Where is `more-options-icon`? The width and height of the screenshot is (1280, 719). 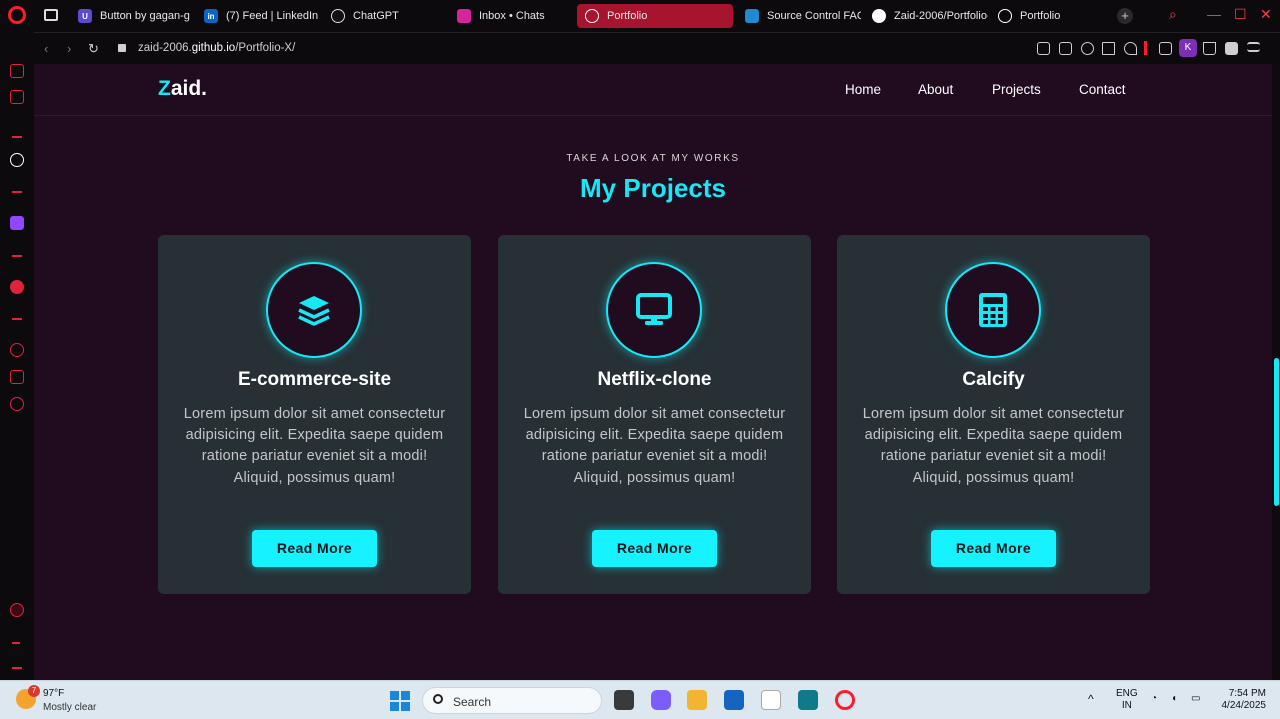 more-options-icon is located at coordinates (17, 668).